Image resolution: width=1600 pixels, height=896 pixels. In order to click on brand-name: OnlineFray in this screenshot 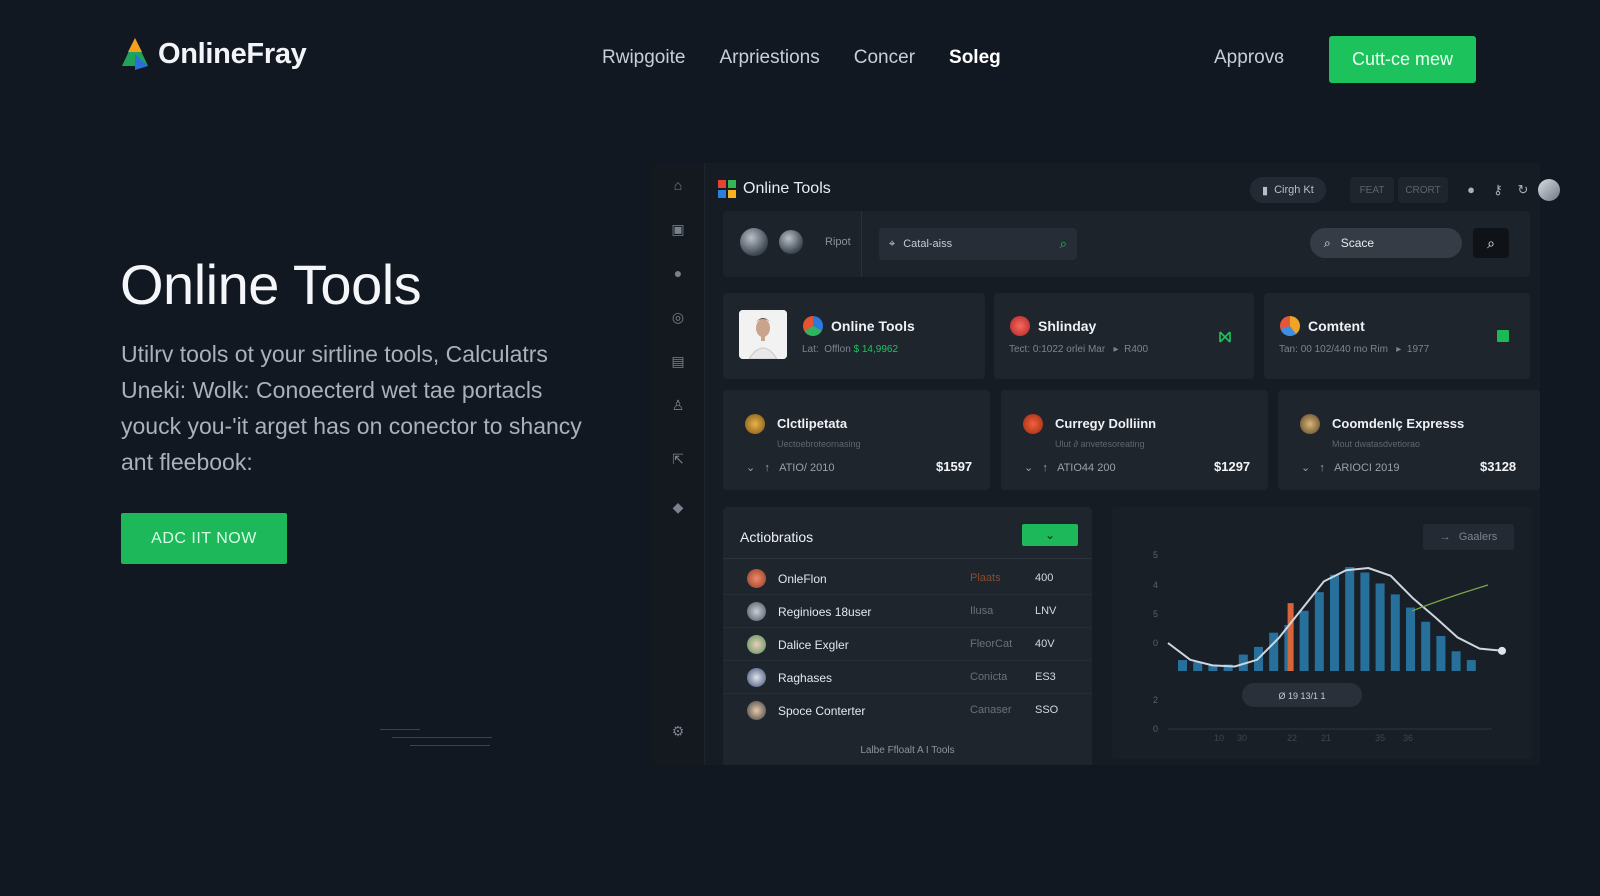, I will do `click(232, 53)`.